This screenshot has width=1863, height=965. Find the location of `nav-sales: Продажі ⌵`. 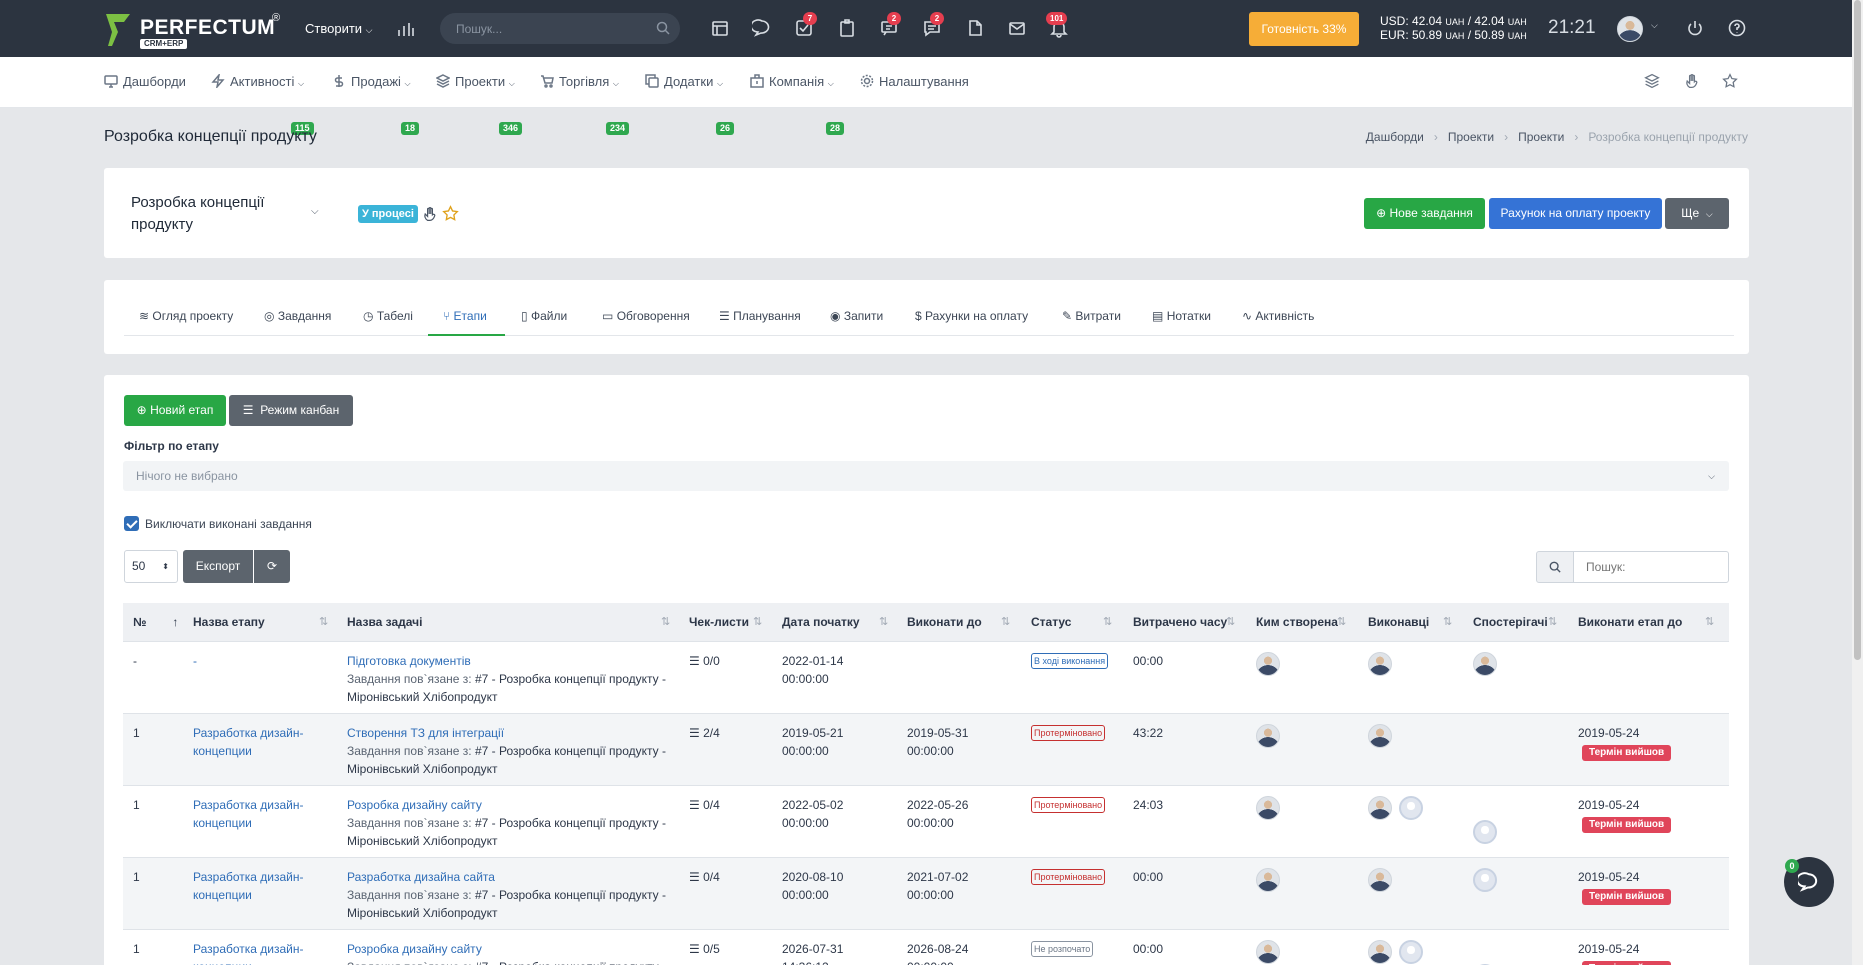

nav-sales: Продажі ⌵ is located at coordinates (371, 81).